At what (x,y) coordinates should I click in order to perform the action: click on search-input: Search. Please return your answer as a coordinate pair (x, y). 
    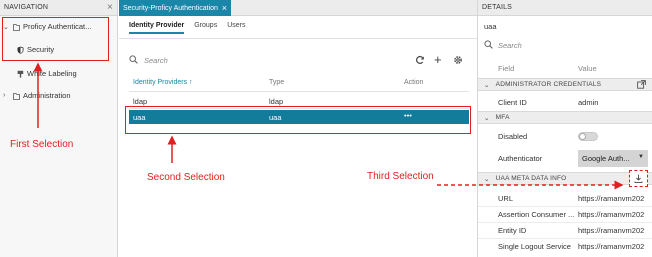
    Looking at the image, I should click on (156, 60).